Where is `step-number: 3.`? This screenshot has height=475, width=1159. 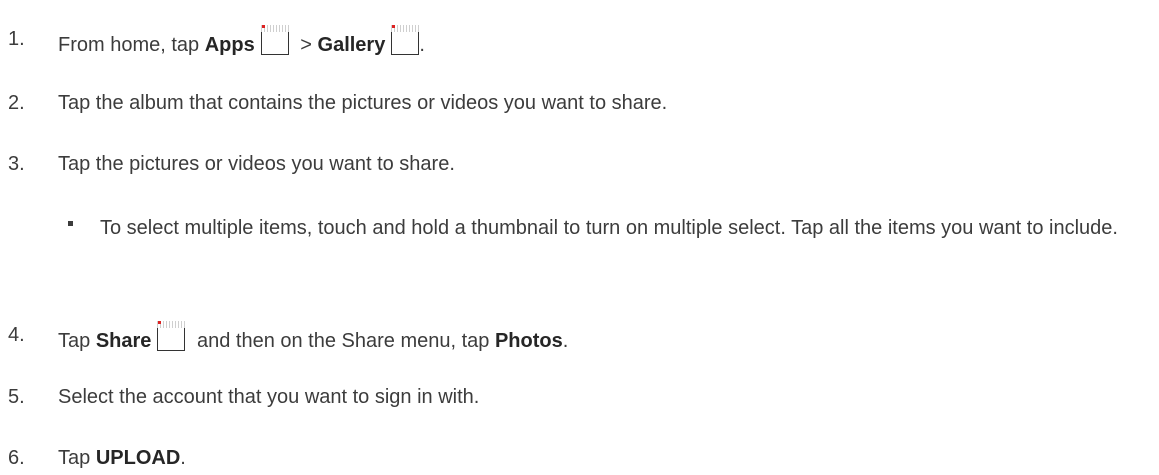 step-number: 3. is located at coordinates (16, 164).